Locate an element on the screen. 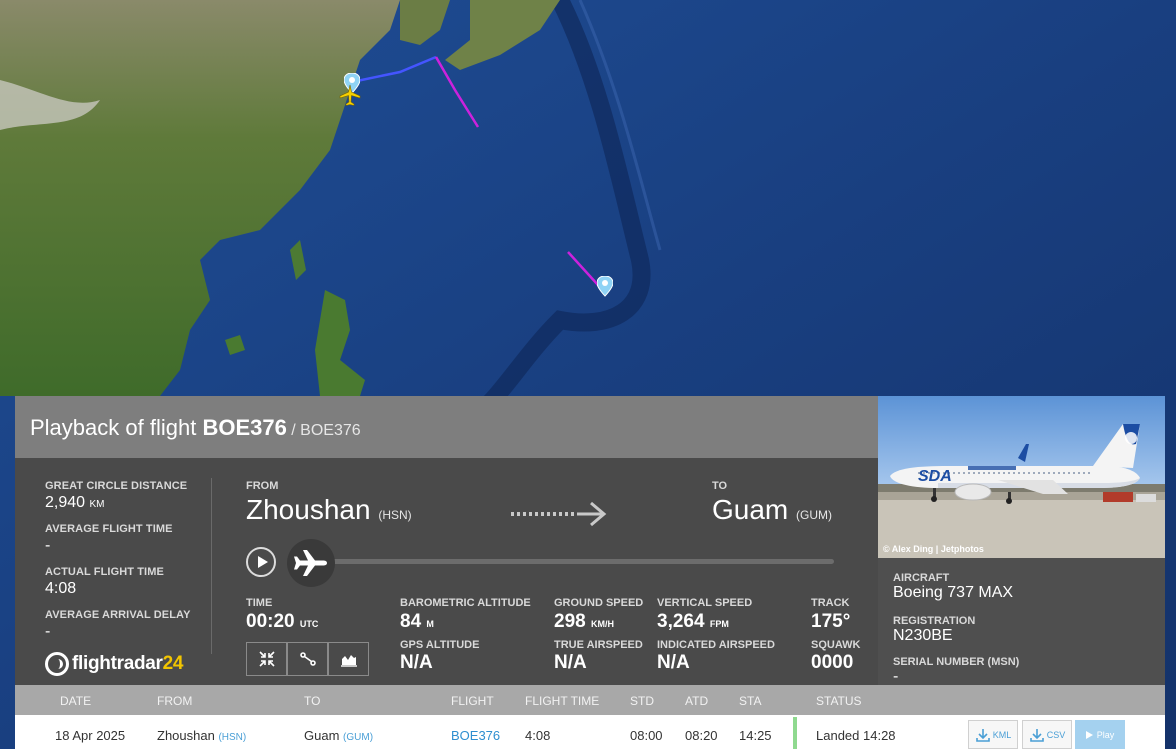 The height and width of the screenshot is (749, 1176). barometric-altitude-unit: M is located at coordinates (430, 624).